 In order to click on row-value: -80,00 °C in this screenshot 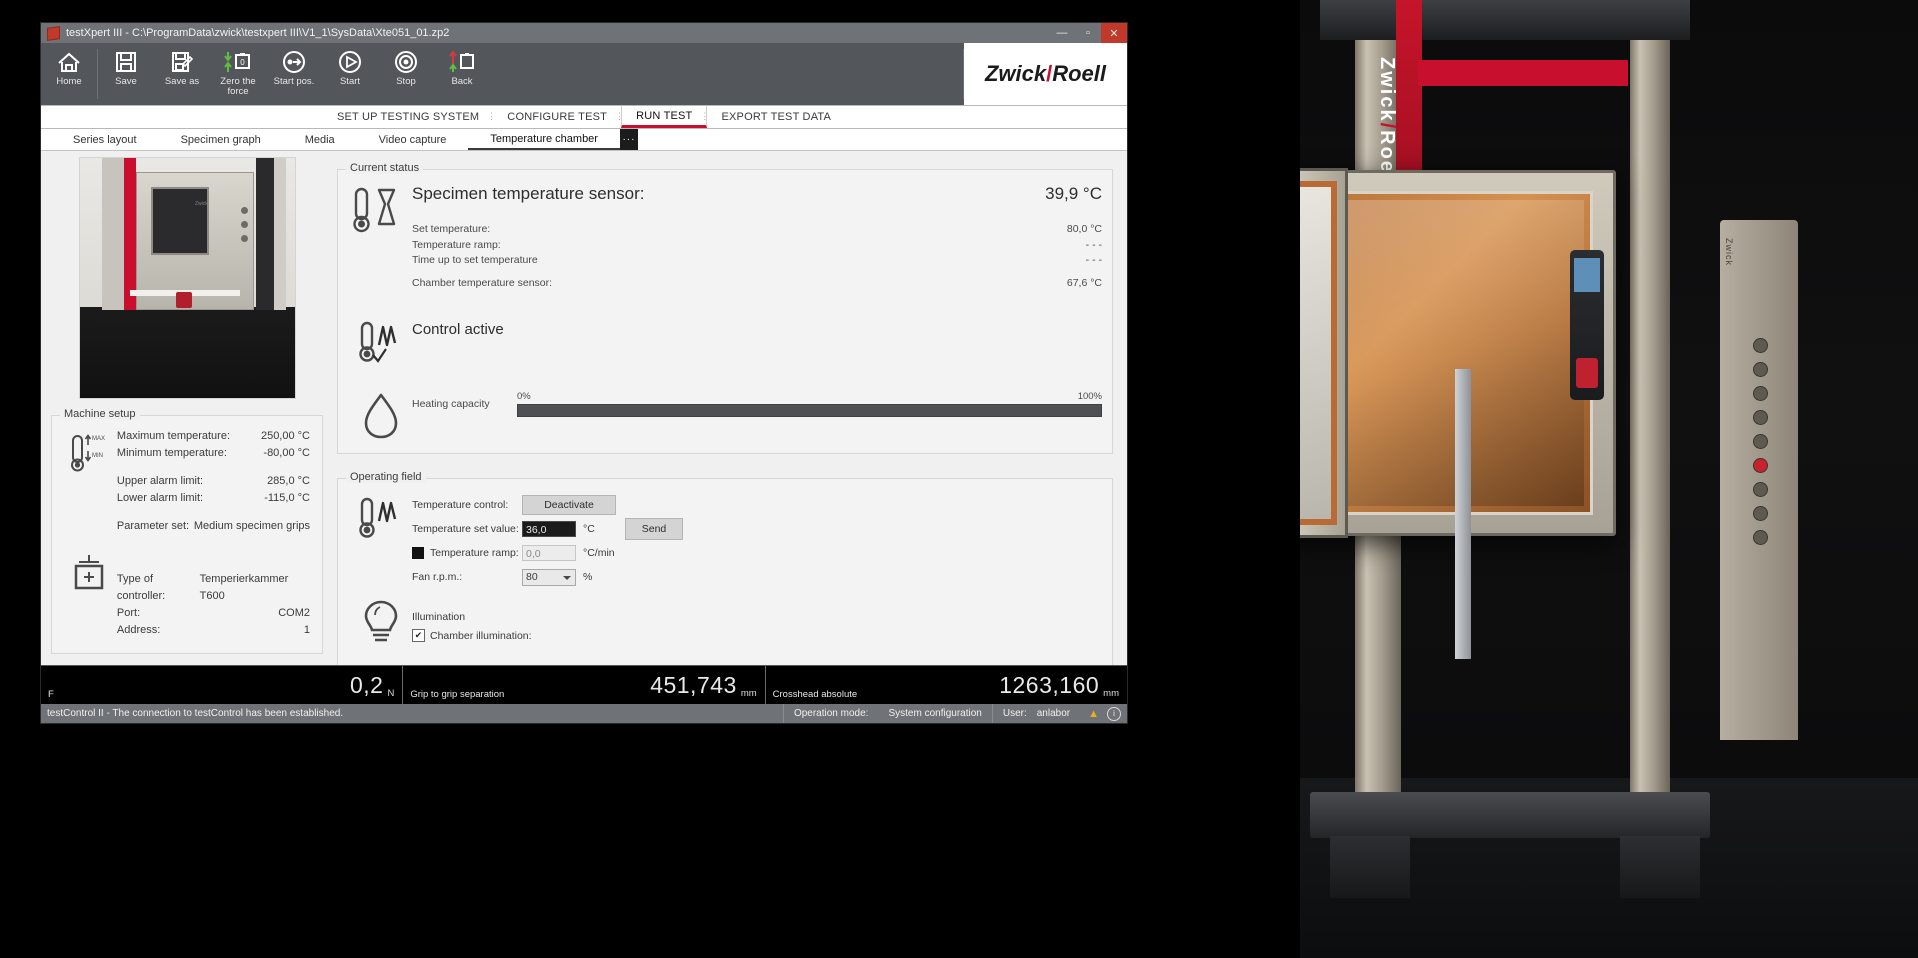, I will do `click(286, 453)`.